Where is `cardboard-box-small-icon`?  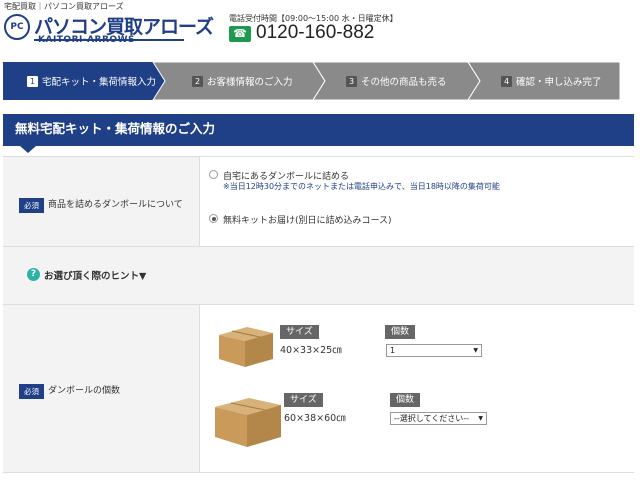
cardboard-box-small-icon is located at coordinates (246, 347).